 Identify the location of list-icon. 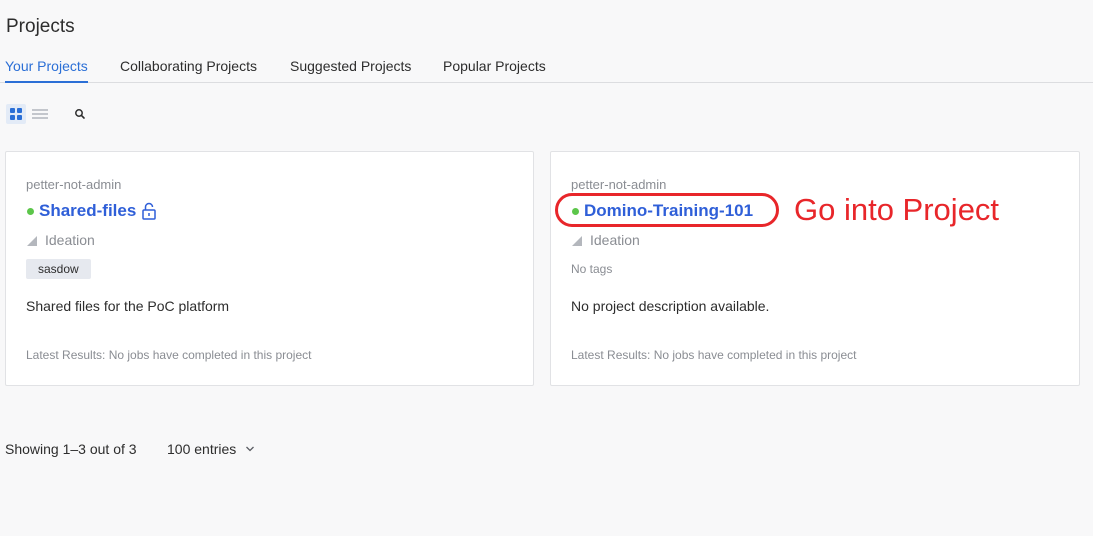
(40, 114).